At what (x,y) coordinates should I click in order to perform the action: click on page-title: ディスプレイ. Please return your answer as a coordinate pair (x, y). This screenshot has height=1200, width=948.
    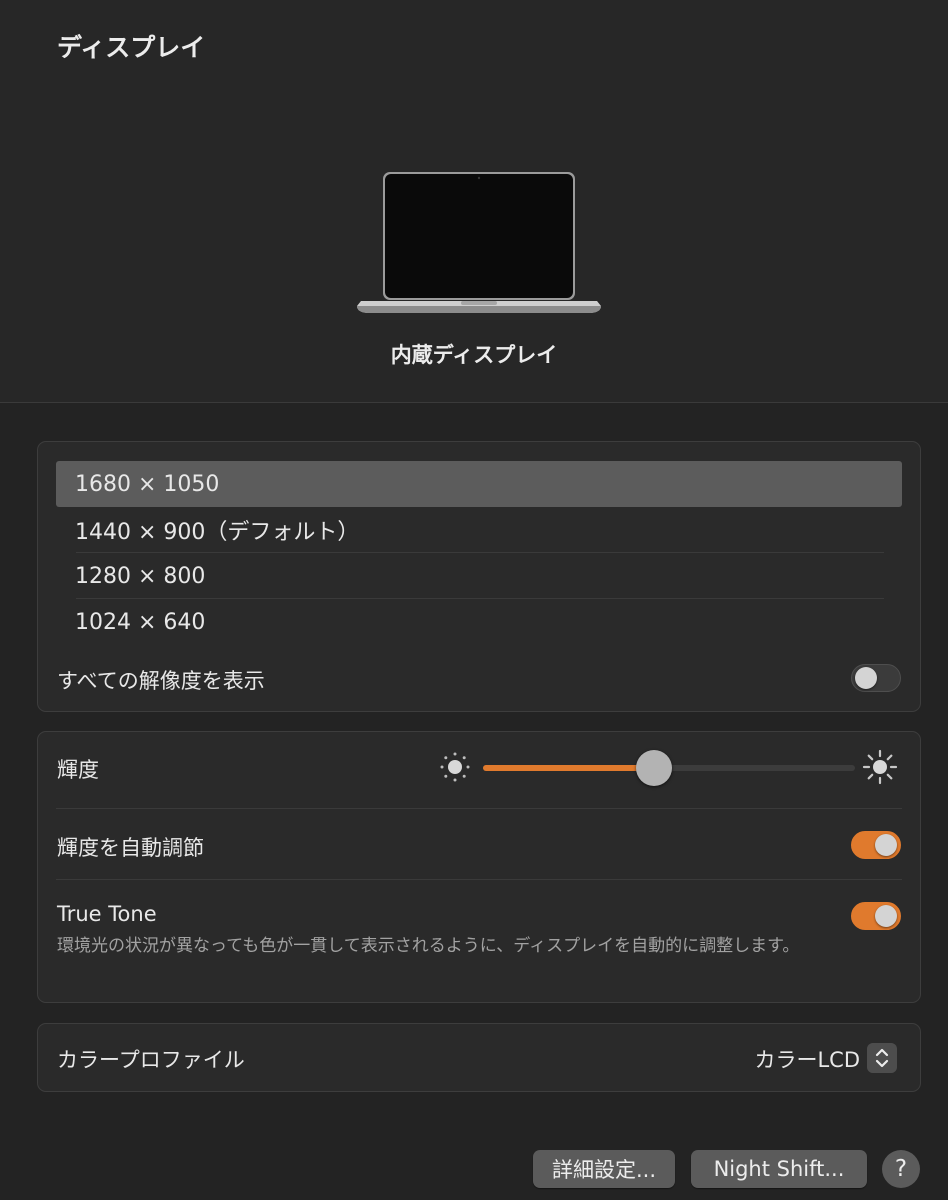
    Looking at the image, I should click on (131, 47).